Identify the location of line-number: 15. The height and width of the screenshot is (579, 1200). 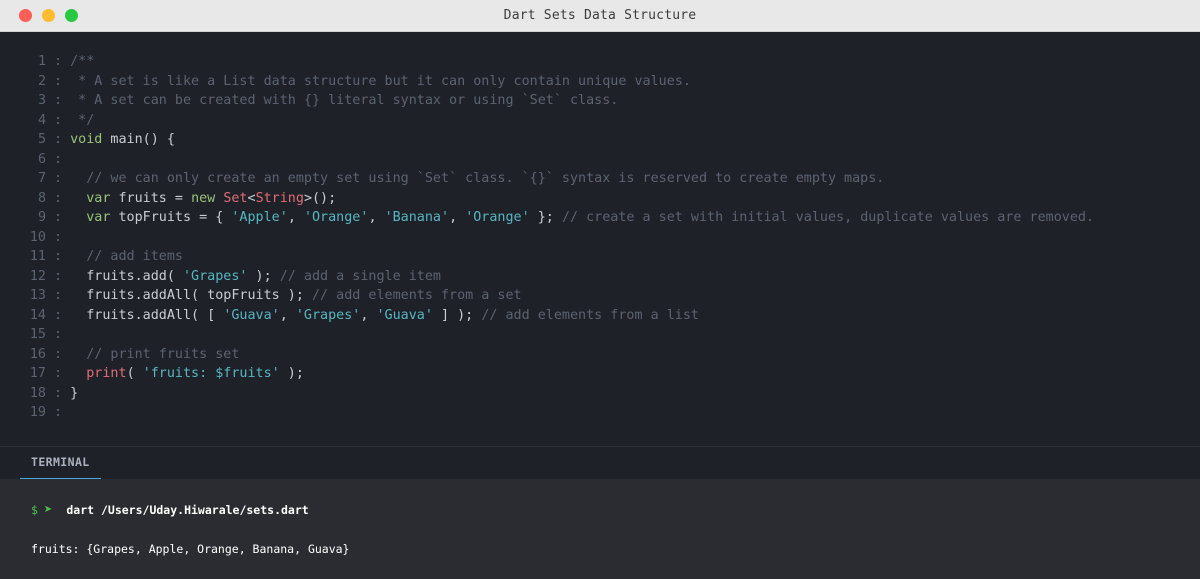
(37, 334).